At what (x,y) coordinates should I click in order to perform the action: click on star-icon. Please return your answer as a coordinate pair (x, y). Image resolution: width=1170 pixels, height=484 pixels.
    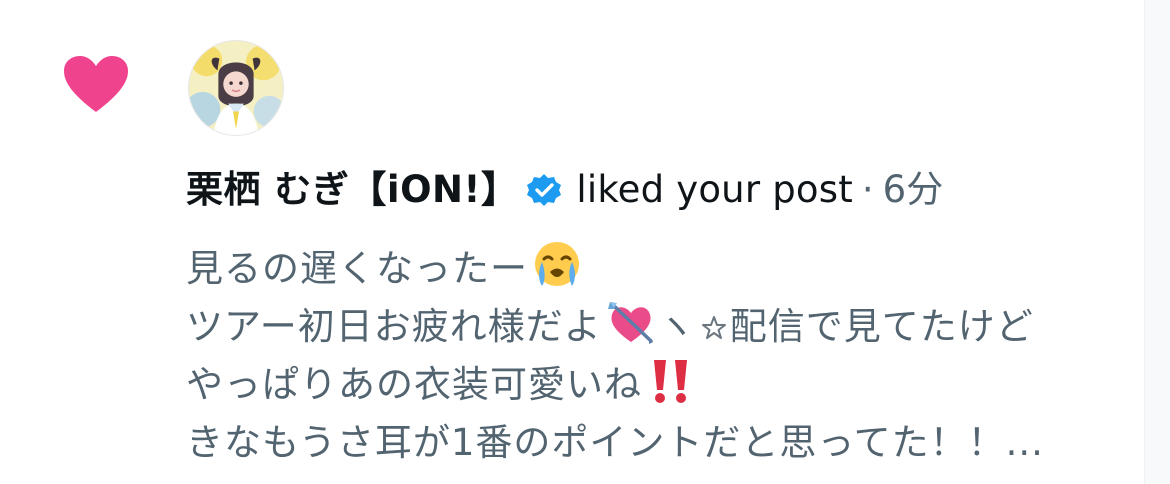
    Looking at the image, I should click on (713, 327).